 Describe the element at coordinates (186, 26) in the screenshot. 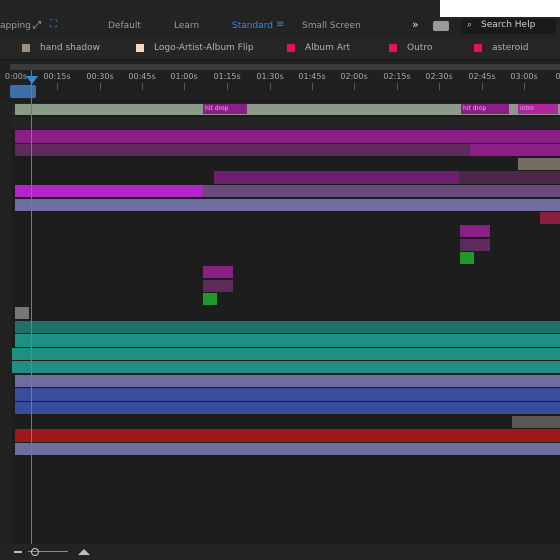

I see `workspace-learn: Learn` at that location.